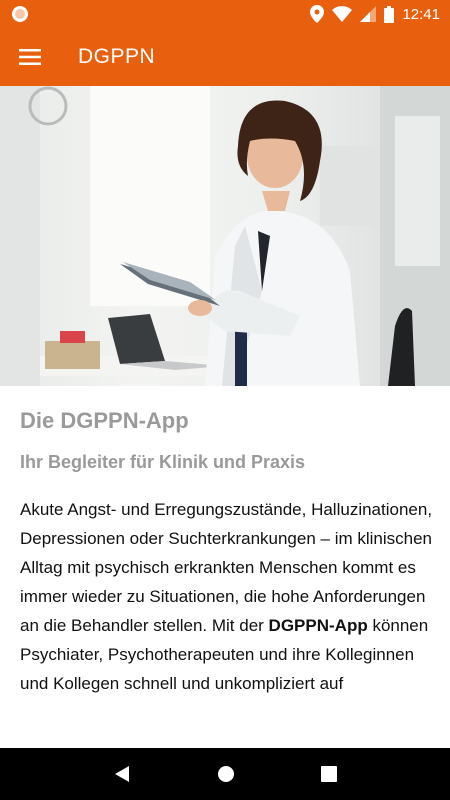 The image size is (450, 800). What do you see at coordinates (225, 57) in the screenshot?
I see `app-bar: DGPPN` at bounding box center [225, 57].